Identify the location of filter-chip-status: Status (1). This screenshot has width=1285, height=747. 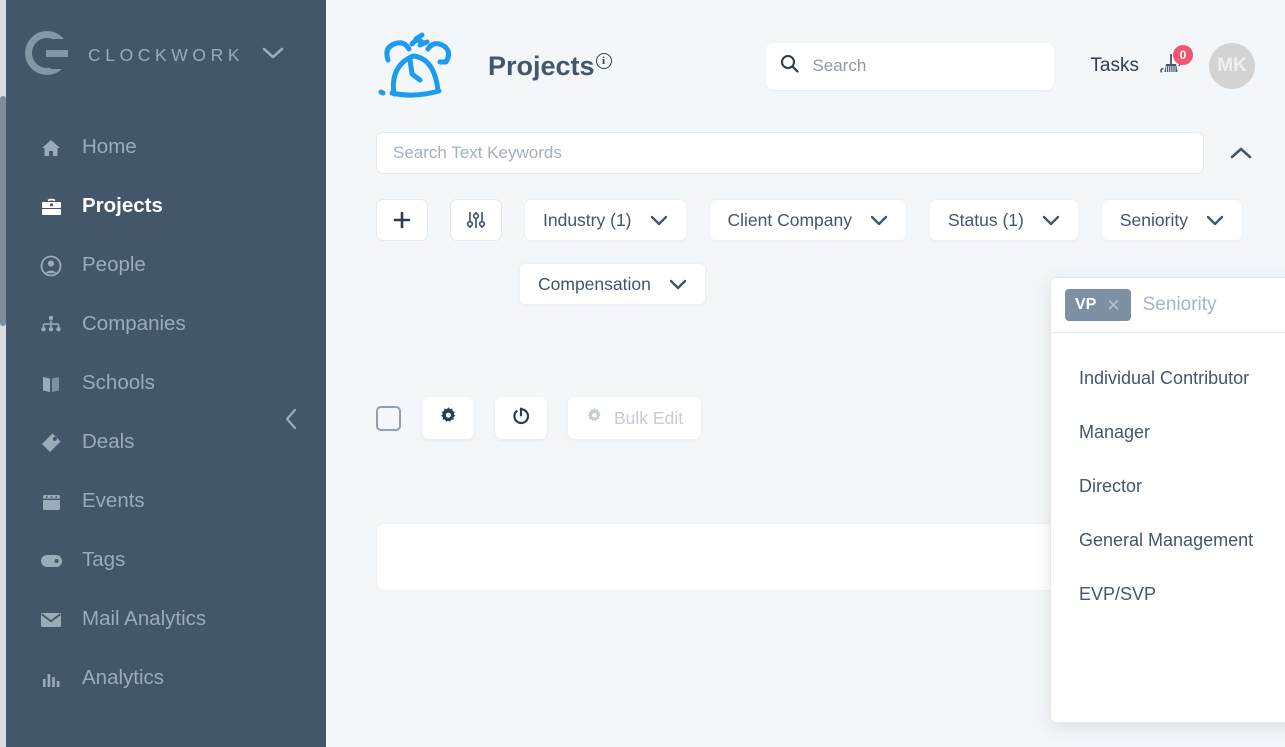
(1004, 220).